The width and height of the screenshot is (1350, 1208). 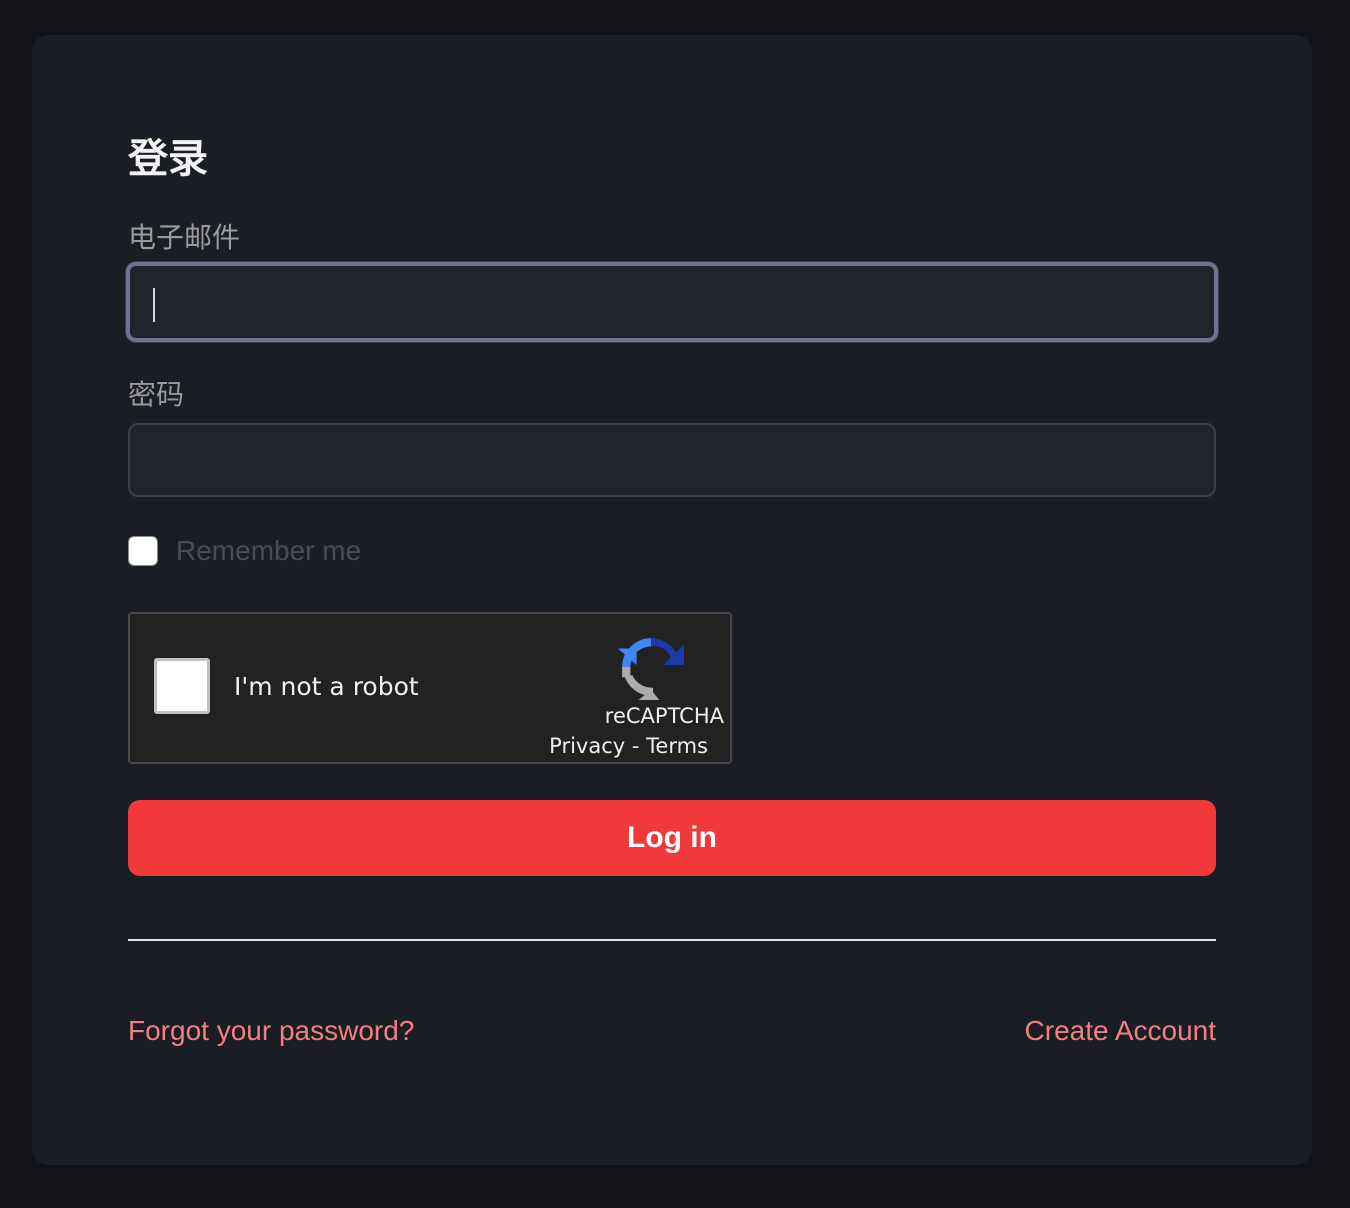 What do you see at coordinates (672, 838) in the screenshot?
I see `login-button: Log in` at bounding box center [672, 838].